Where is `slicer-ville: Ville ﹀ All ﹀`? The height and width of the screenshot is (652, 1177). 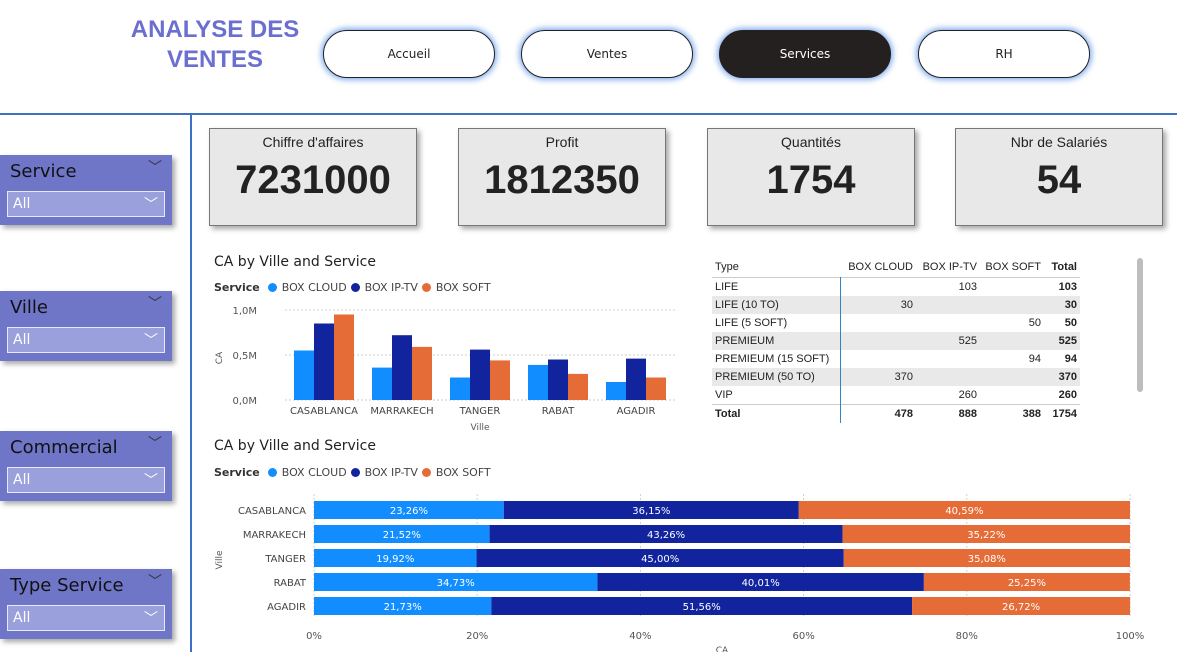
slicer-ville: Ville ﹀ All ﹀ is located at coordinates (86, 326).